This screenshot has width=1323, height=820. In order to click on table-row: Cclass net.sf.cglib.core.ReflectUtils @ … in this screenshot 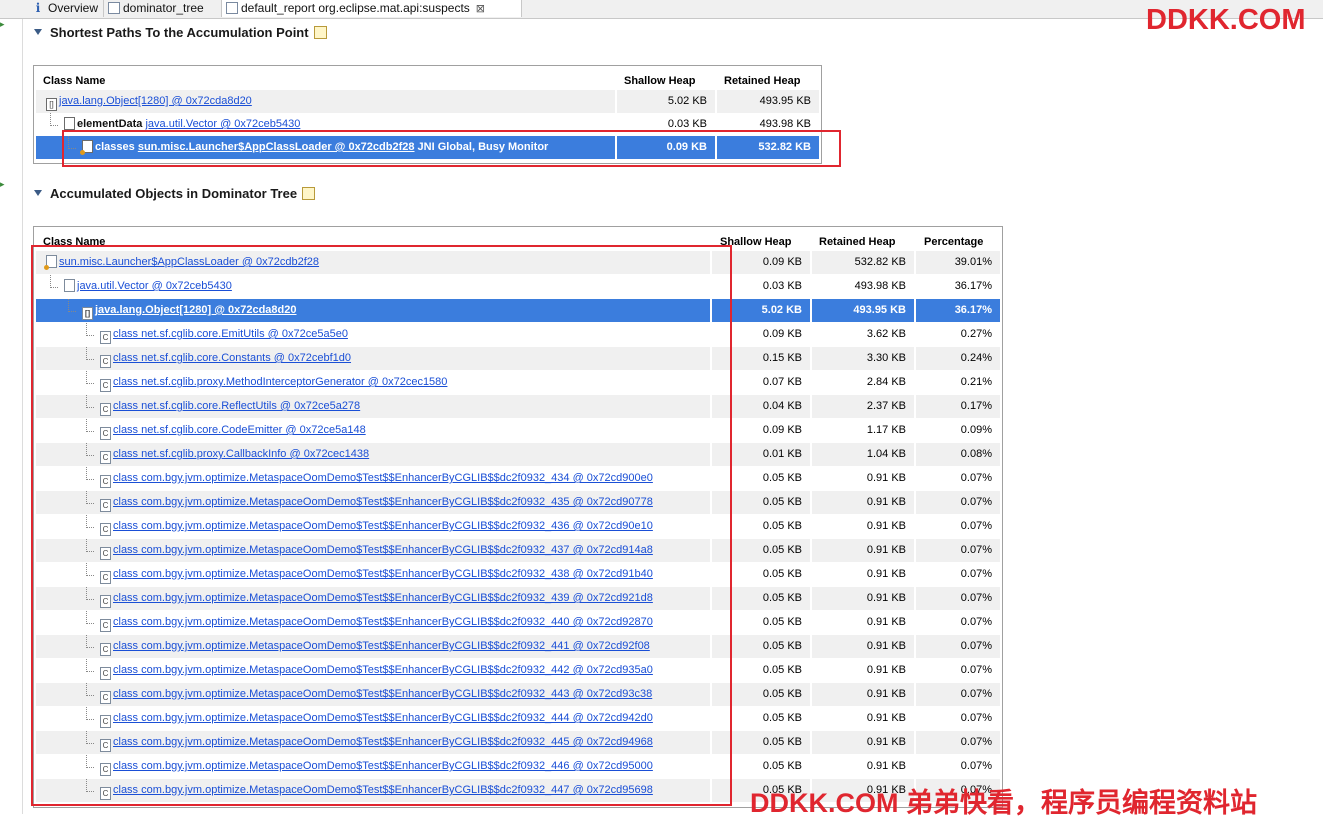, I will do `click(518, 406)`.